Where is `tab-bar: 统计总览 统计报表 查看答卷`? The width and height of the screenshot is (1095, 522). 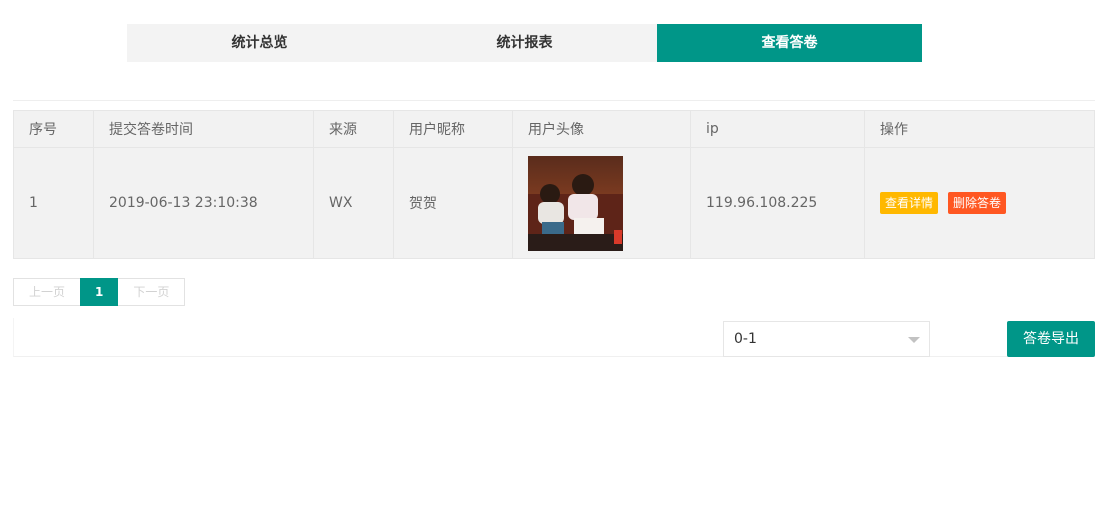 tab-bar: 统计总览 统计报表 查看答卷 is located at coordinates (524, 43).